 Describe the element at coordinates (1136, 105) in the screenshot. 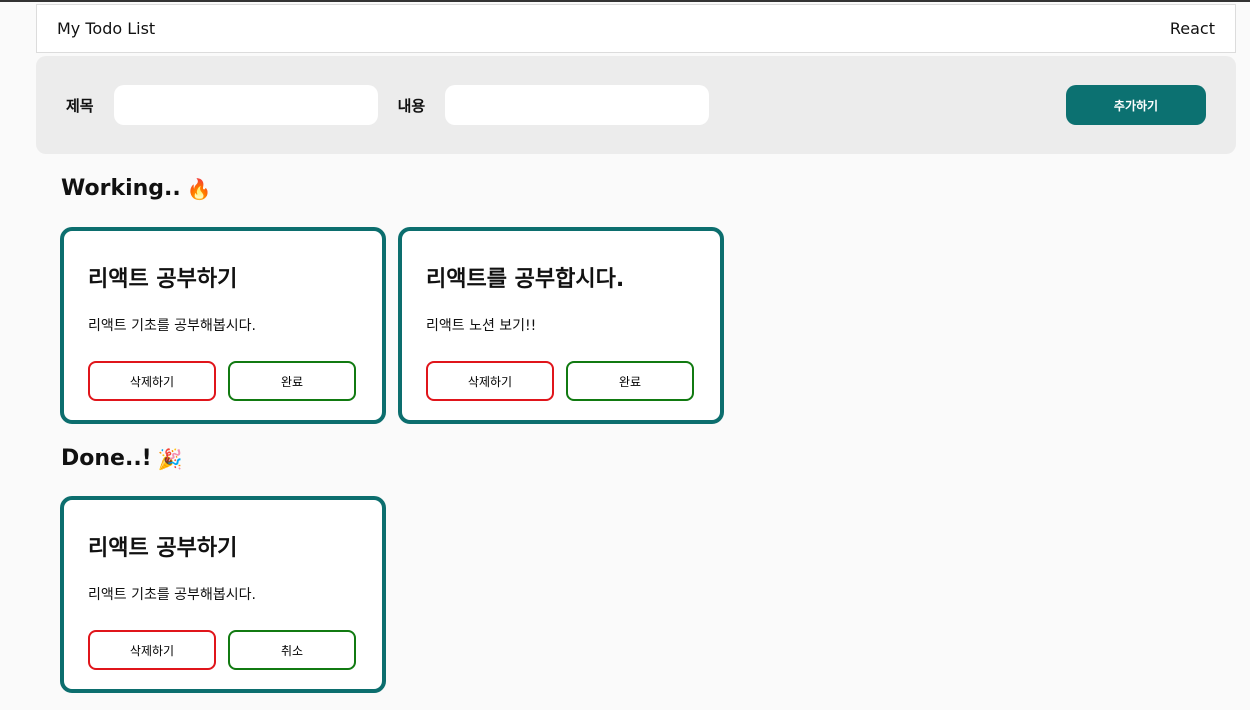

I see `add-button: 추가하기` at that location.